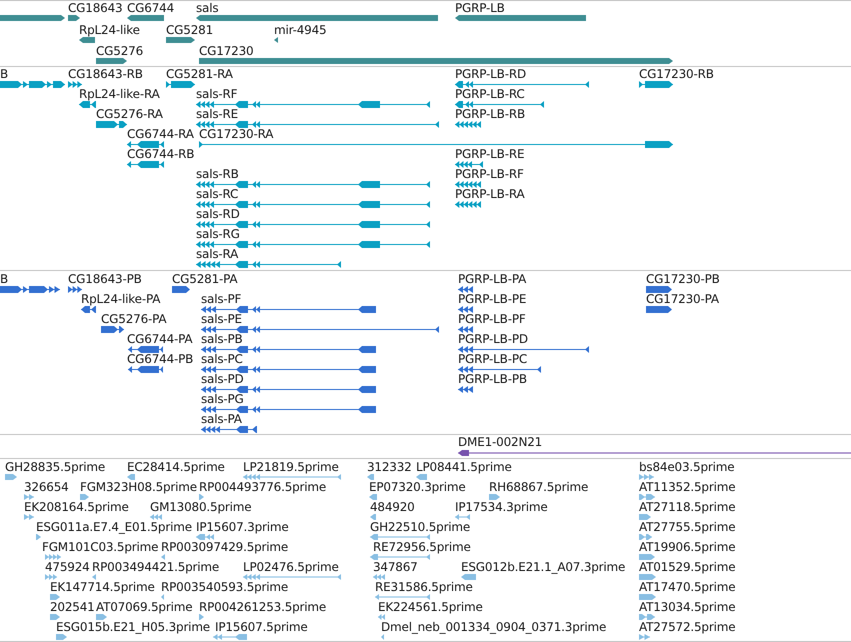  What do you see at coordinates (236, 134) in the screenshot?
I see `transcript-label: CG17230-RA` at bounding box center [236, 134].